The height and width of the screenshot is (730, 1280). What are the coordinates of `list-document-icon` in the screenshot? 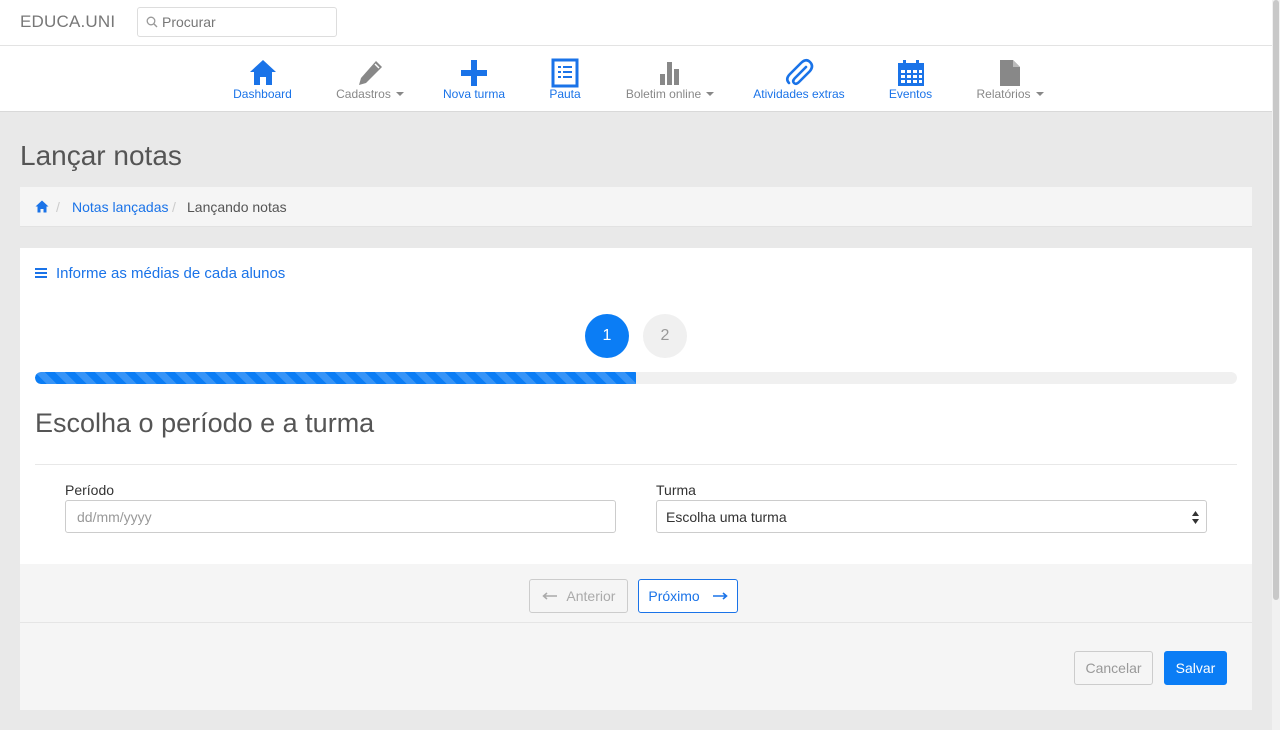 It's located at (565, 73).